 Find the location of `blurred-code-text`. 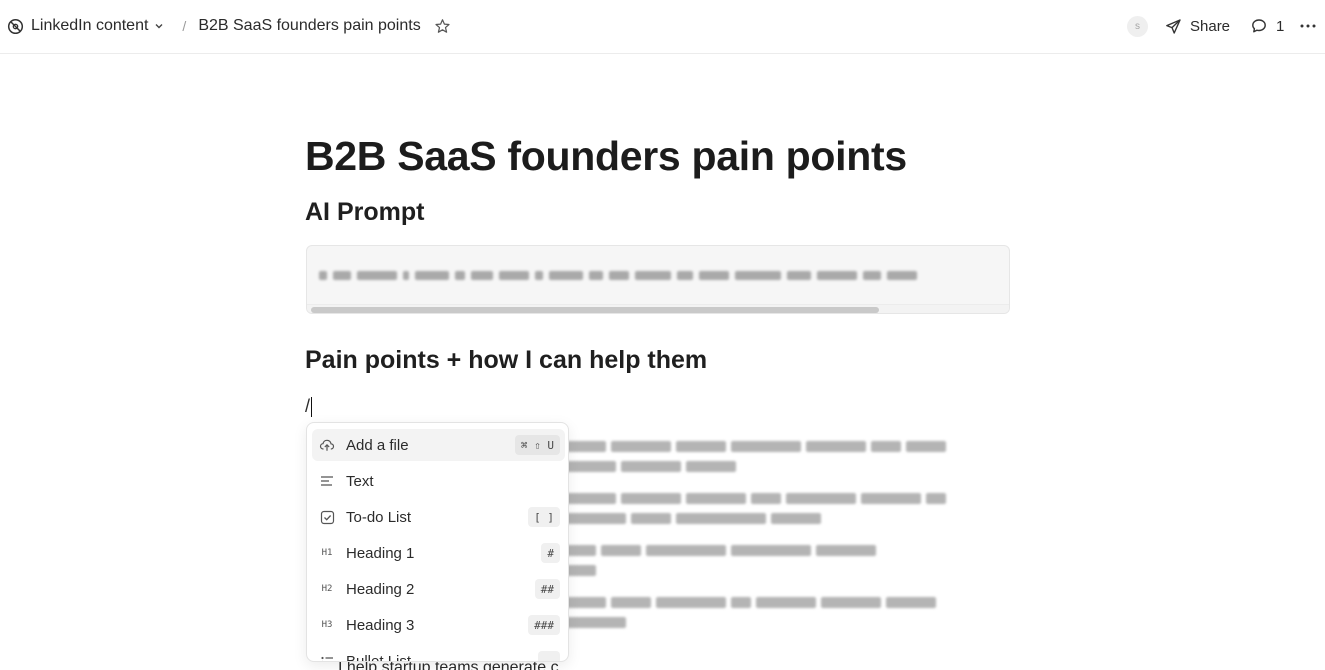

blurred-code-text is located at coordinates (664, 275).